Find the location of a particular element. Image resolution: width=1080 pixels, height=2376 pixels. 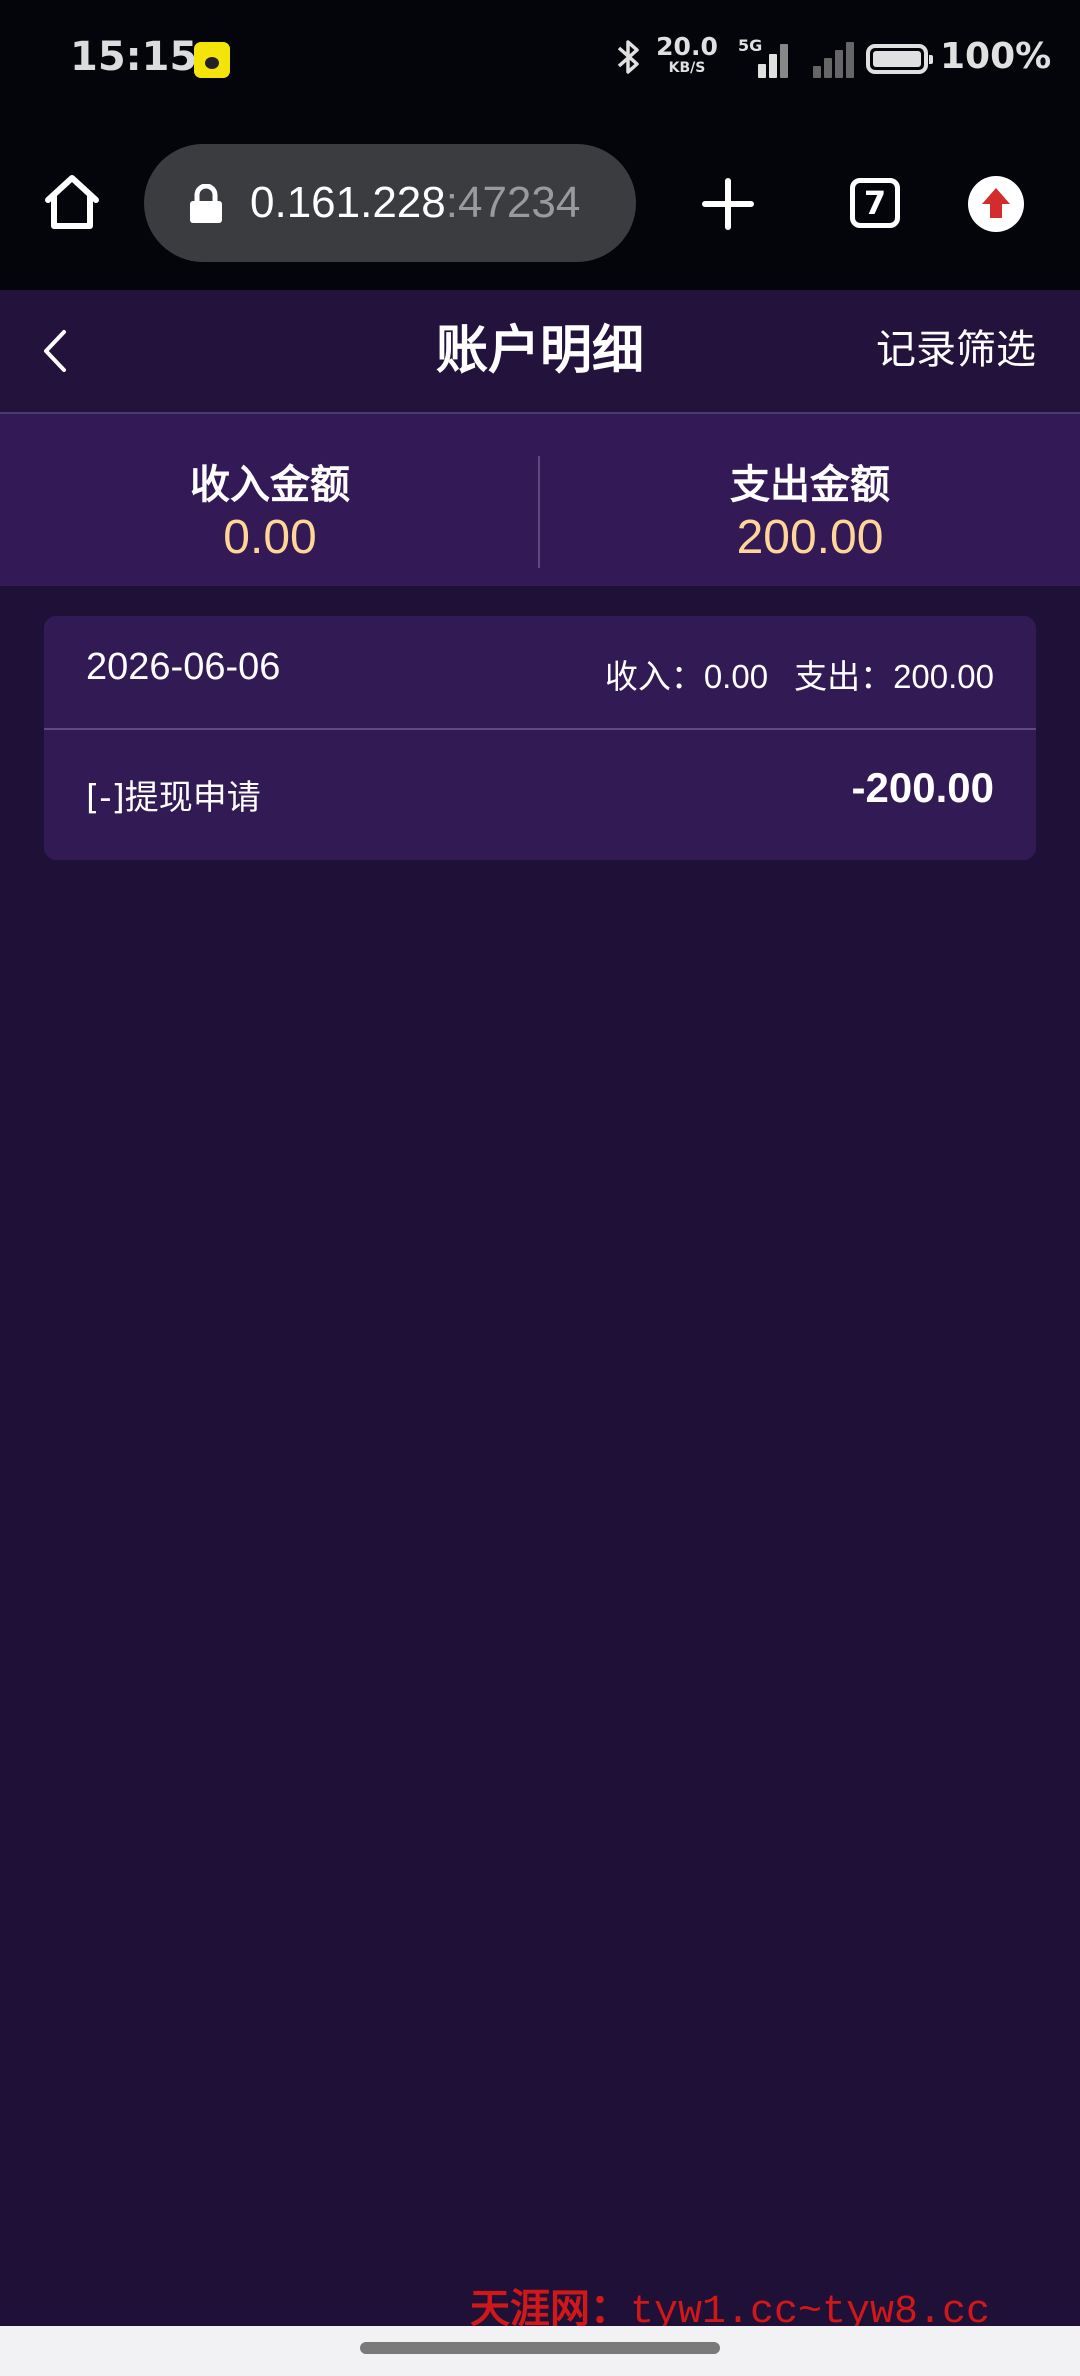

balance-summary: 收入金额 0.00 支出金额 200.00 is located at coordinates (540, 500).